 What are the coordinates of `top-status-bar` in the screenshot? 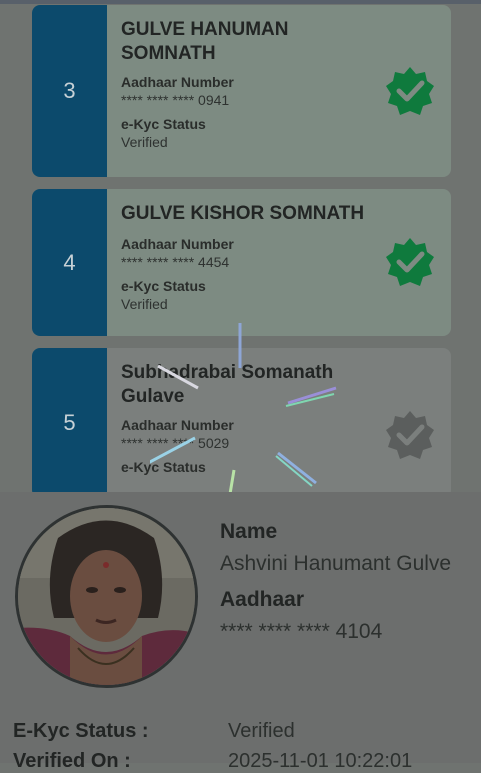 It's located at (240, 2).